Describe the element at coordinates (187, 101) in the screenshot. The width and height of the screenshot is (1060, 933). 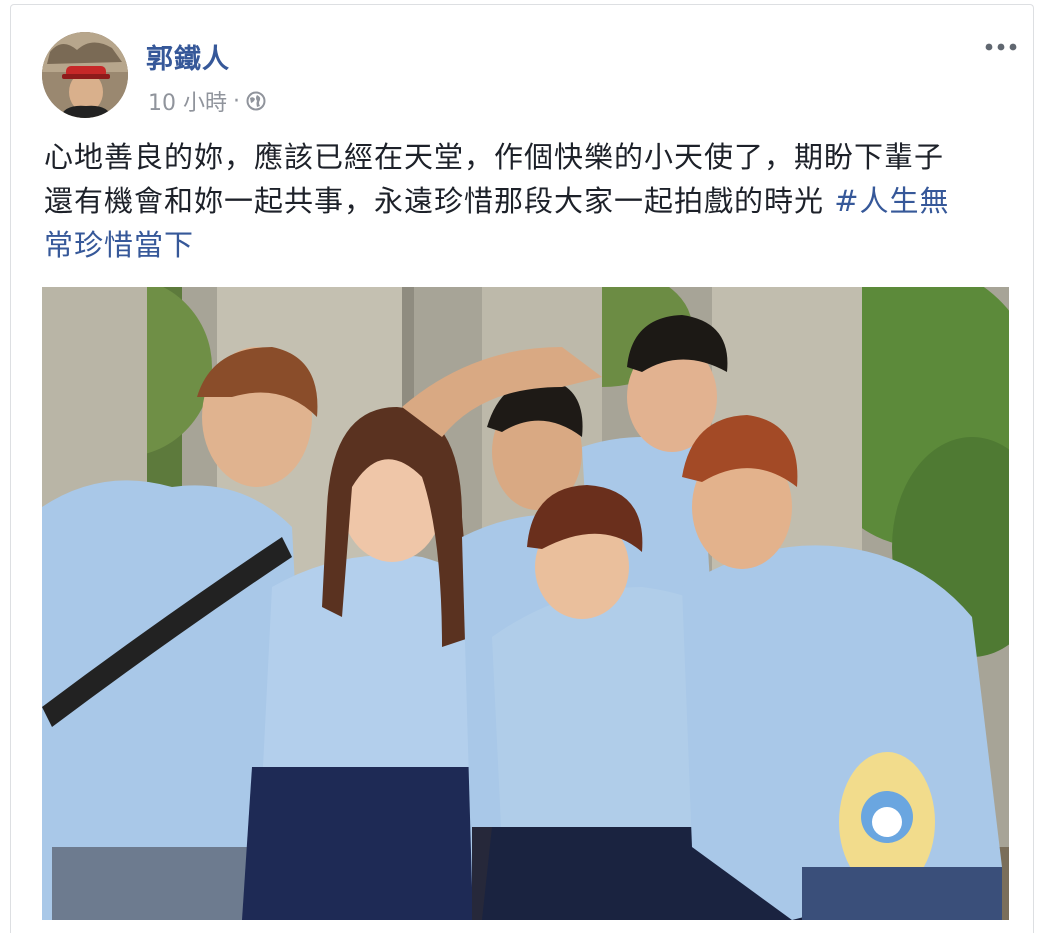
I see `post-timestamp: 10 小時` at that location.